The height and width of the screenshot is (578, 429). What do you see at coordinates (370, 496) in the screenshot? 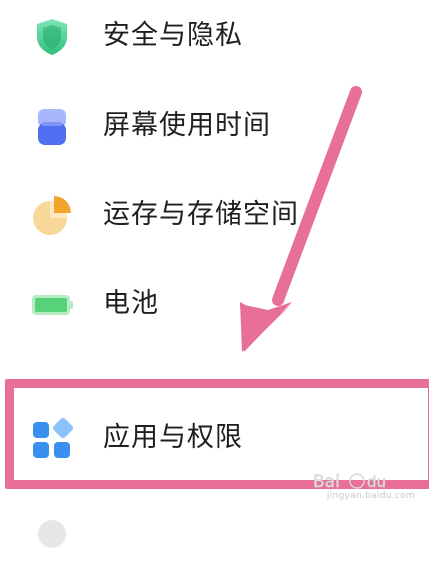
I see `watermark-text: jingyan.baidu.com` at bounding box center [370, 496].